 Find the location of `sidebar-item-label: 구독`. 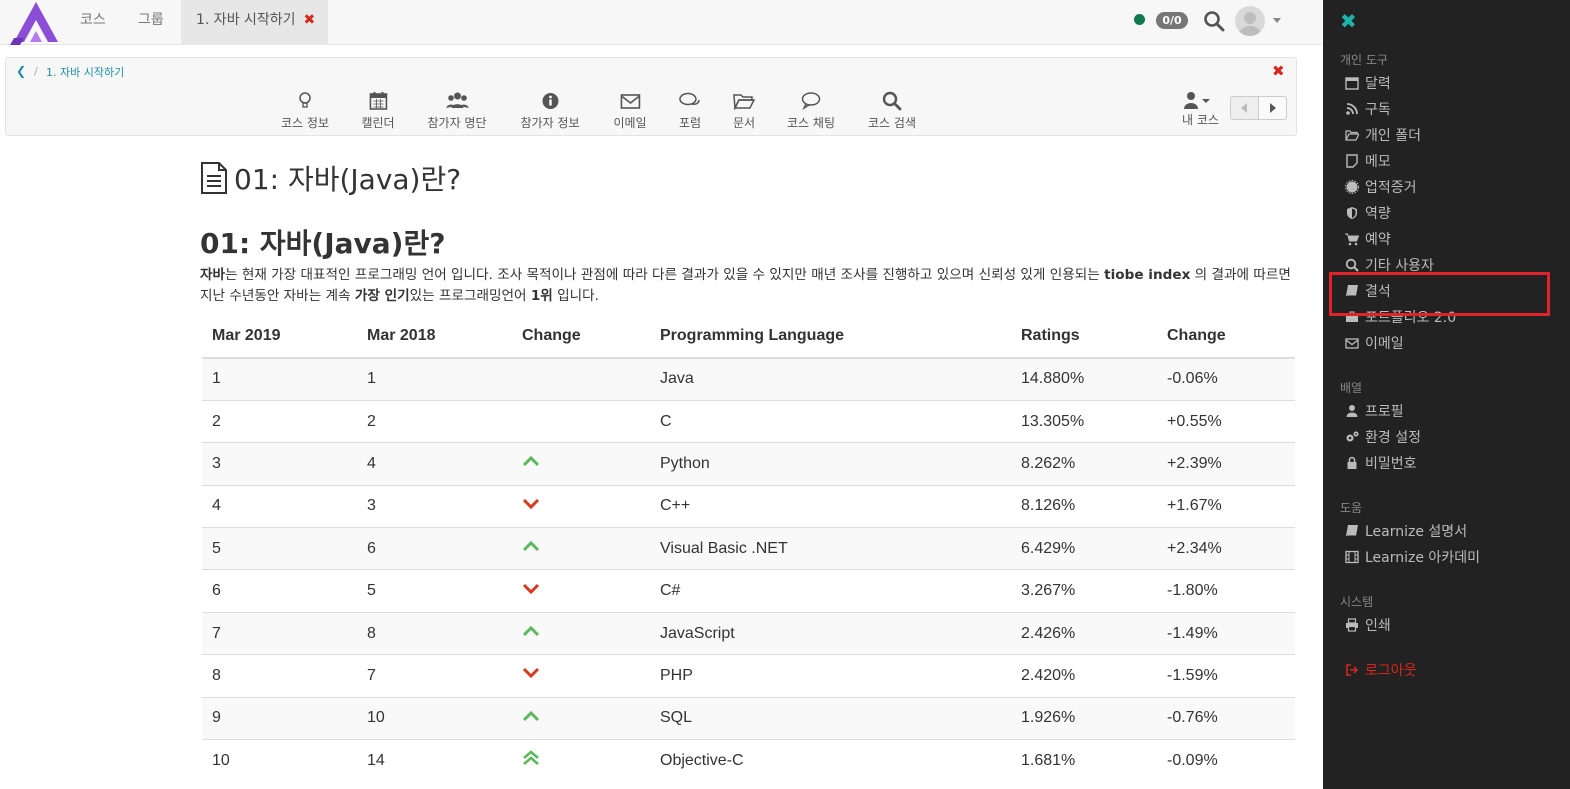

sidebar-item-label: 구독 is located at coordinates (1378, 110).